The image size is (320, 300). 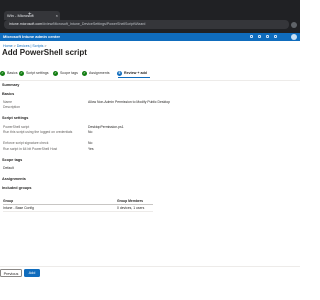 What do you see at coordinates (16, 127) in the screenshot?
I see `setting-label: PowerShell script` at bounding box center [16, 127].